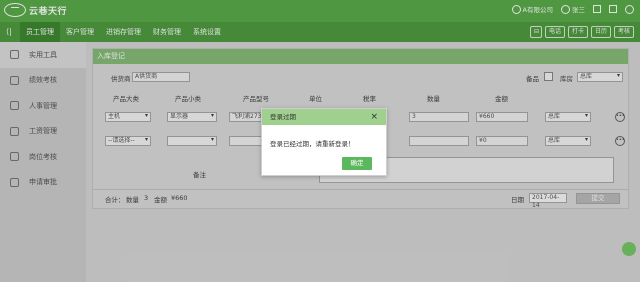  Describe the element at coordinates (312, 144) in the screenshot. I see `dialog-message: 登录已经过期，请重新登录！` at that location.